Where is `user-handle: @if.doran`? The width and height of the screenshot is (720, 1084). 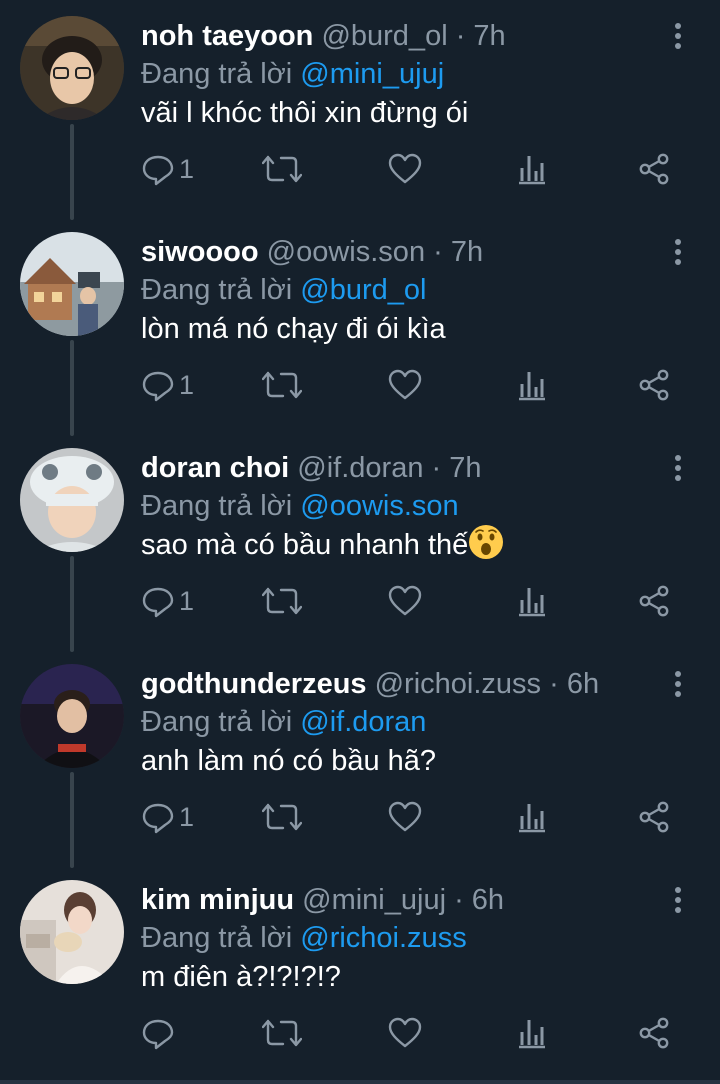 user-handle: @if.doran is located at coordinates (360, 468).